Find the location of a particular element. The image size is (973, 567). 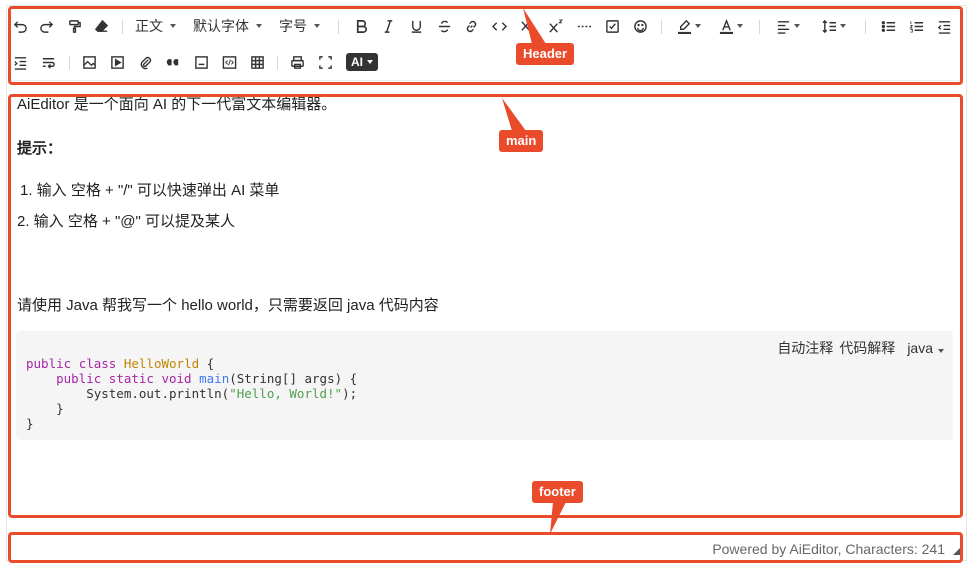

language-select: java is located at coordinates (922, 348).